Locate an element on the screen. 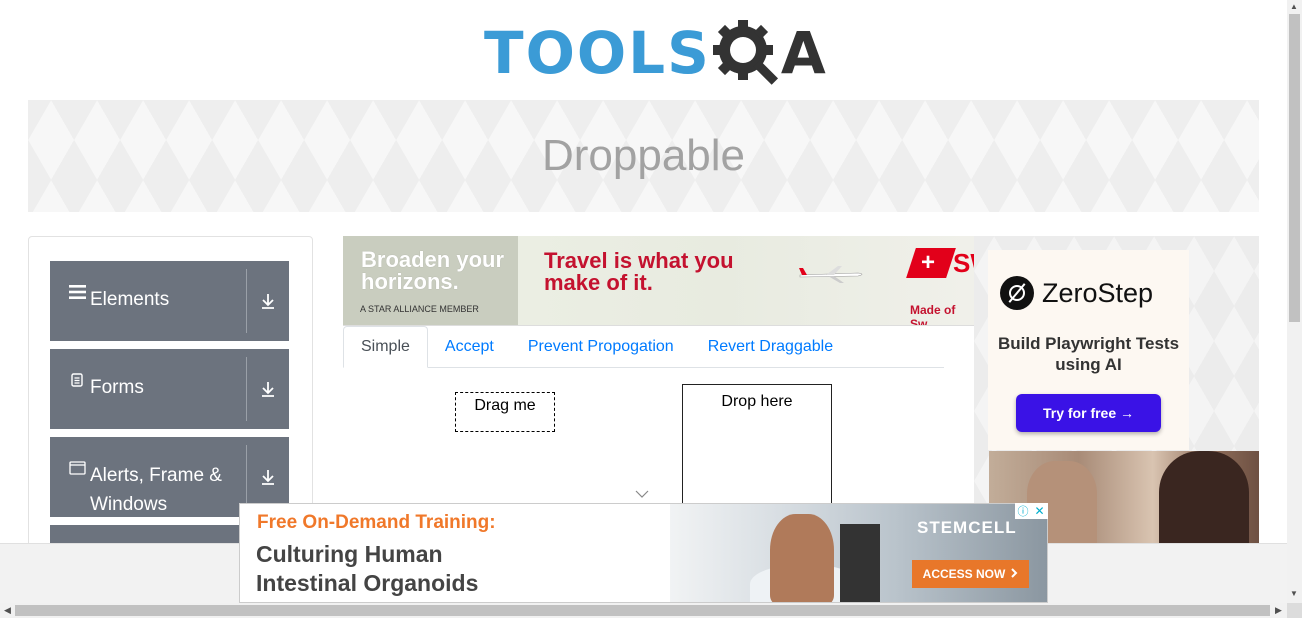 This screenshot has width=1302, height=618. scroll-down-icon: ▼ is located at coordinates (1294, 593).